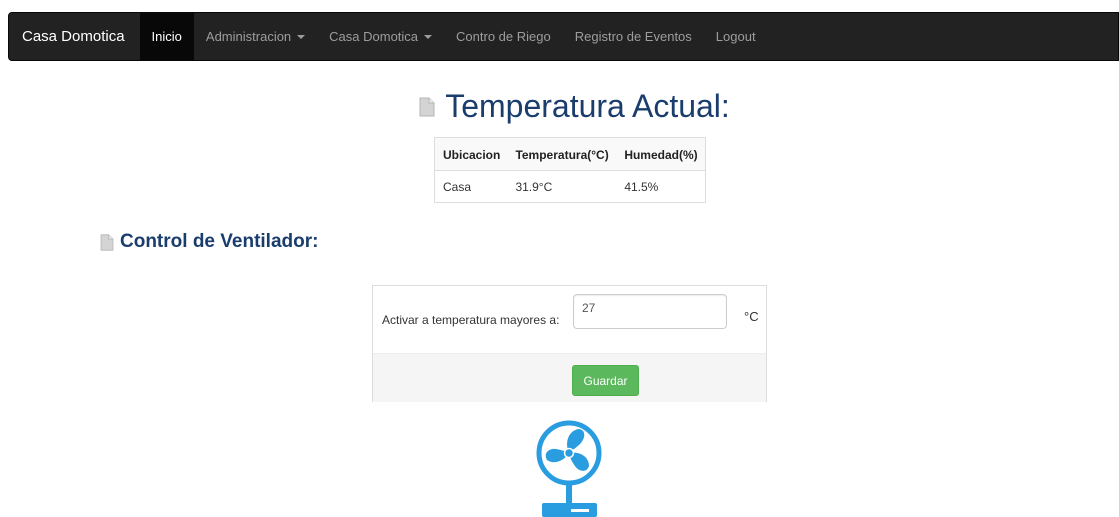  I want to click on column-header: Temperatura(°C), so click(562, 154).